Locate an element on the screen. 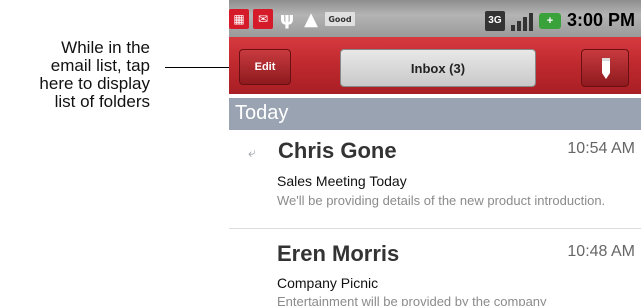 Image resolution: width=641 pixels, height=306 pixels. message-time: 10:54 AM is located at coordinates (601, 148).